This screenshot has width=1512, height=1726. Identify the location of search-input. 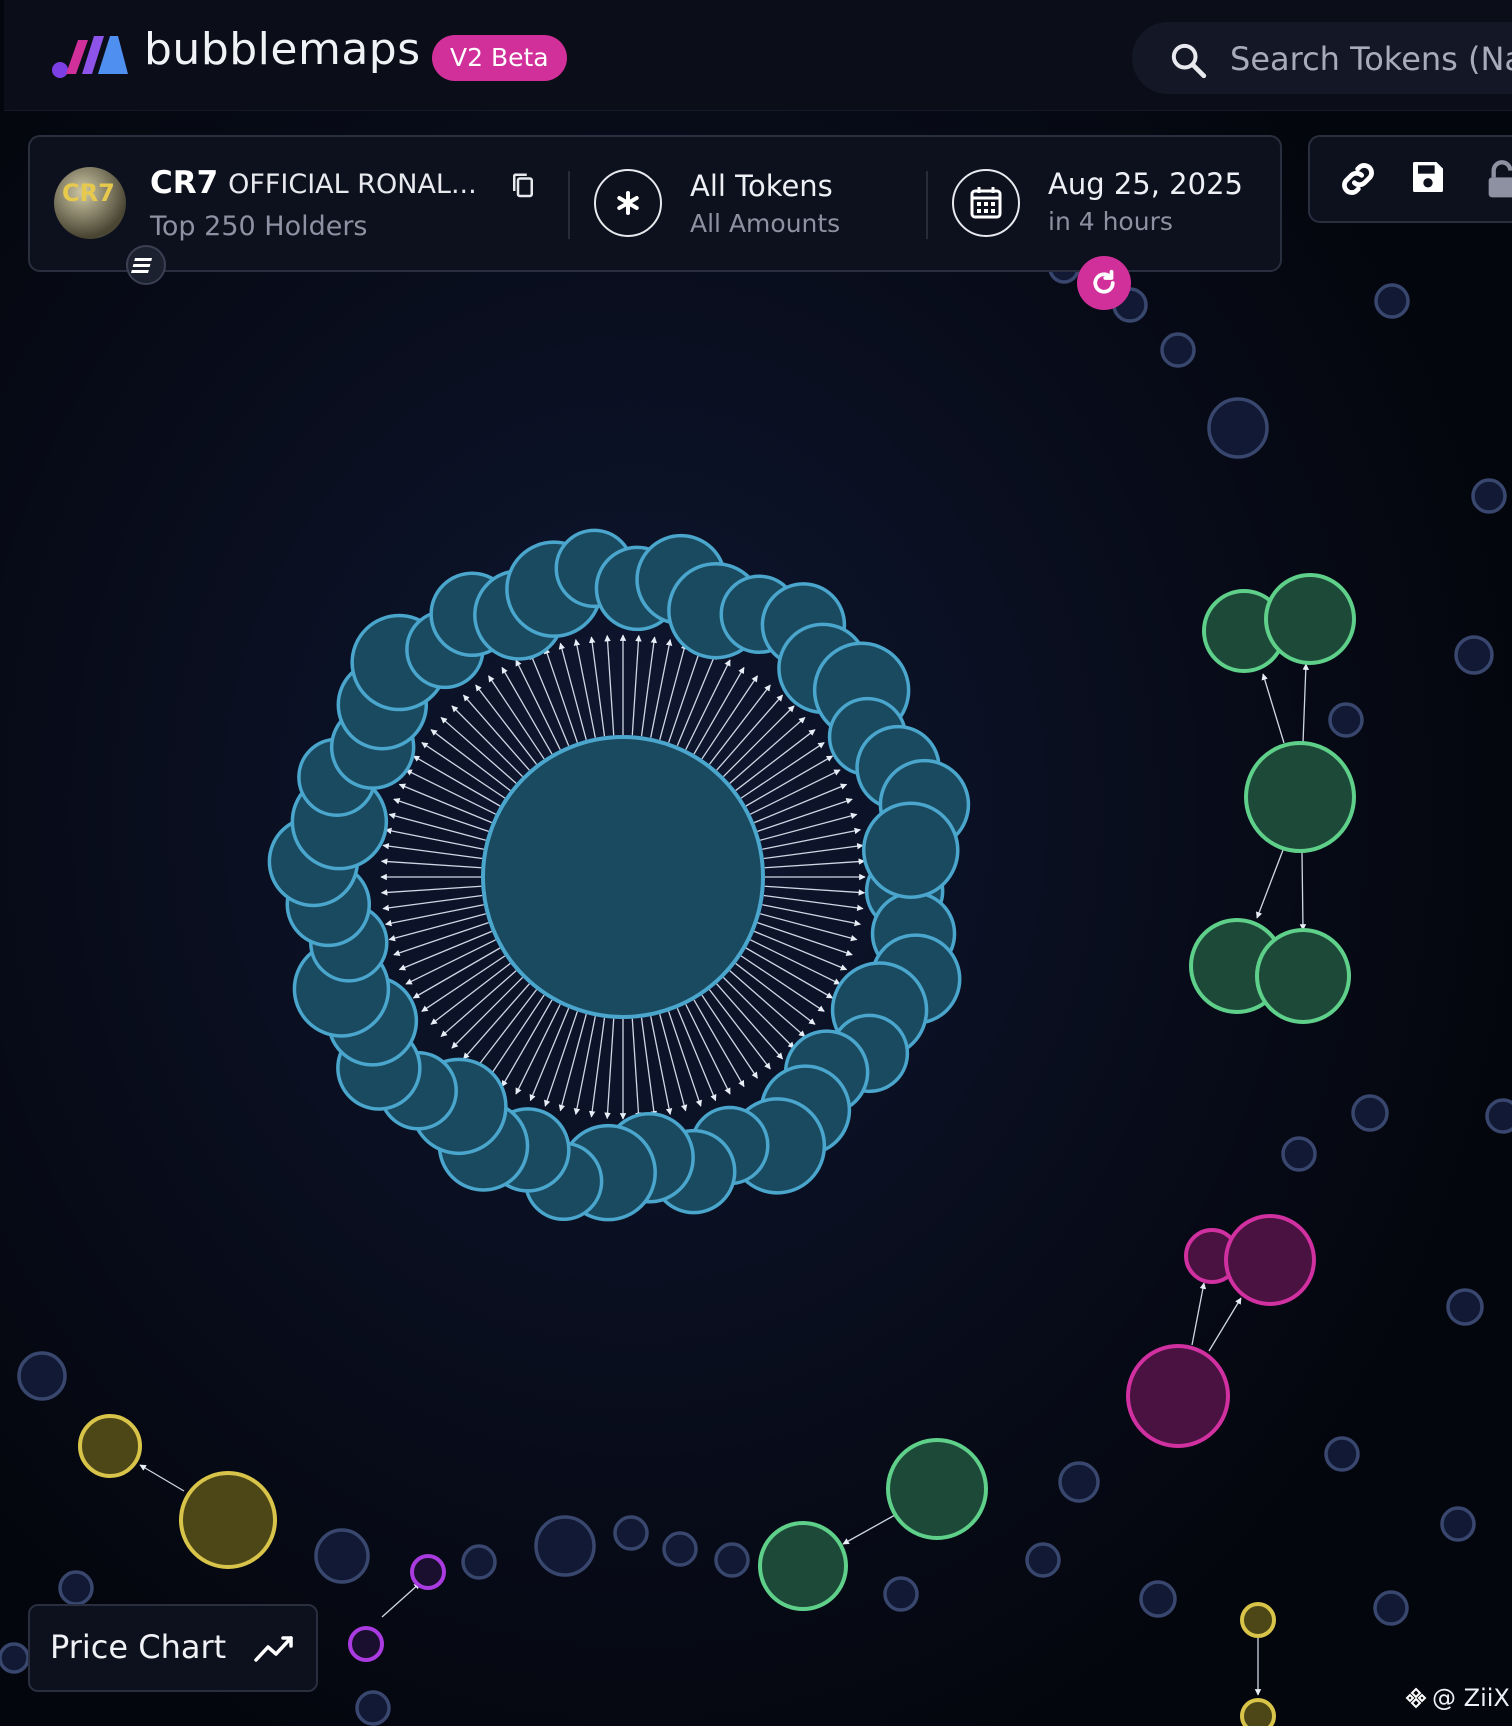
(1370, 59).